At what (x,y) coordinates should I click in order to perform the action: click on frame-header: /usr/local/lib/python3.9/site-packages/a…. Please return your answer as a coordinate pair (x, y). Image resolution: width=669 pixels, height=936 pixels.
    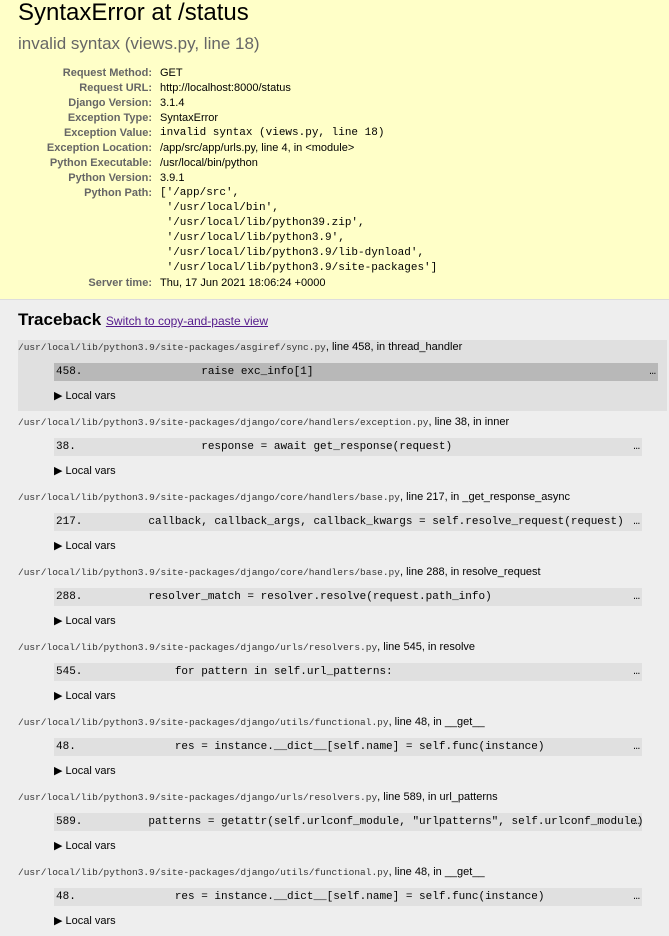
    Looking at the image, I should click on (342, 347).